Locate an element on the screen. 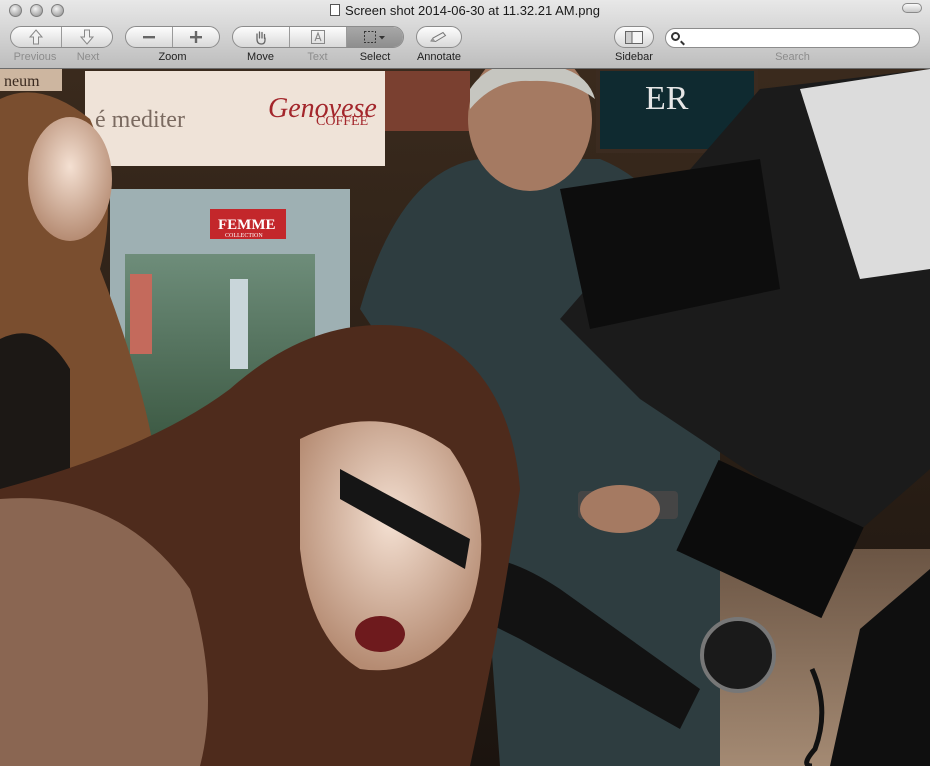  search-field is located at coordinates (792, 38).